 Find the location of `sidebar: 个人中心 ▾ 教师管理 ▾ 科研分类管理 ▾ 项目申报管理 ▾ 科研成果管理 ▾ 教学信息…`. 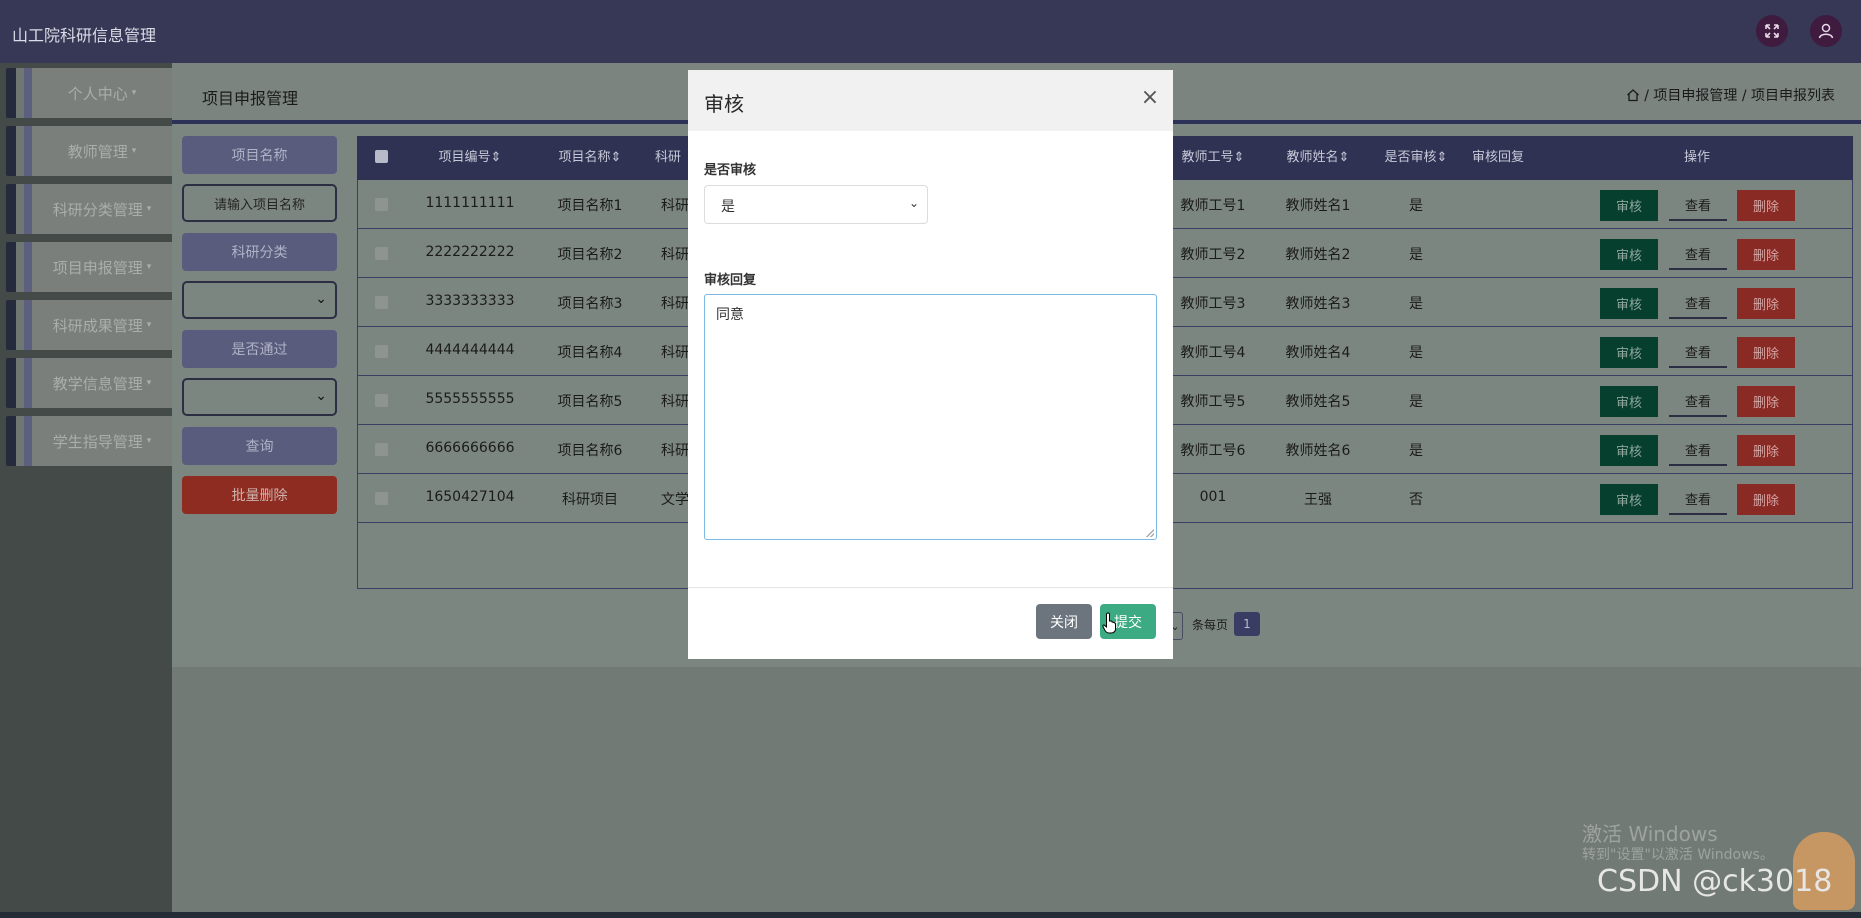

sidebar: 个人中心 ▾ 教师管理 ▾ 科研分类管理 ▾ 项目申报管理 ▾ 科研成果管理 ▾ 教学信息… is located at coordinates (86, 490).